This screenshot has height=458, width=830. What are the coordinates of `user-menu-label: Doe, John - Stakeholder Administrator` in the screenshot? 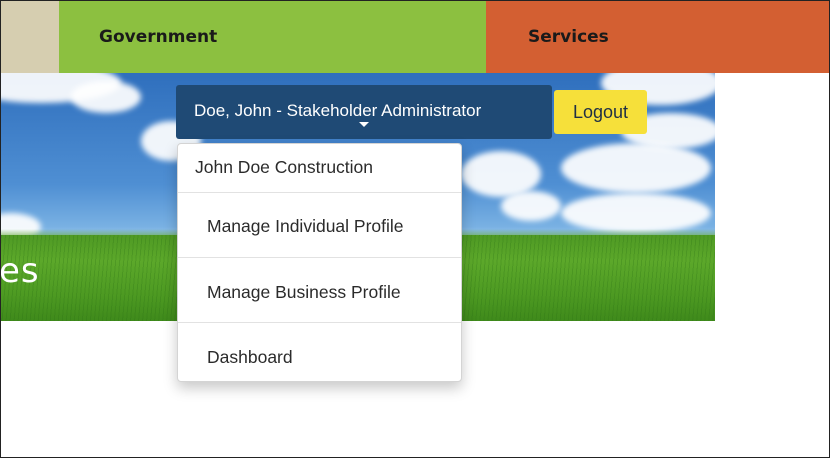 It's located at (338, 110).